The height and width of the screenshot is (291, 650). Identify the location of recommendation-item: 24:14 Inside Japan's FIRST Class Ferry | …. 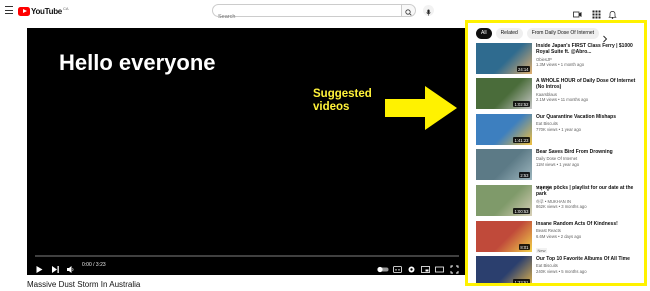
(560, 58).